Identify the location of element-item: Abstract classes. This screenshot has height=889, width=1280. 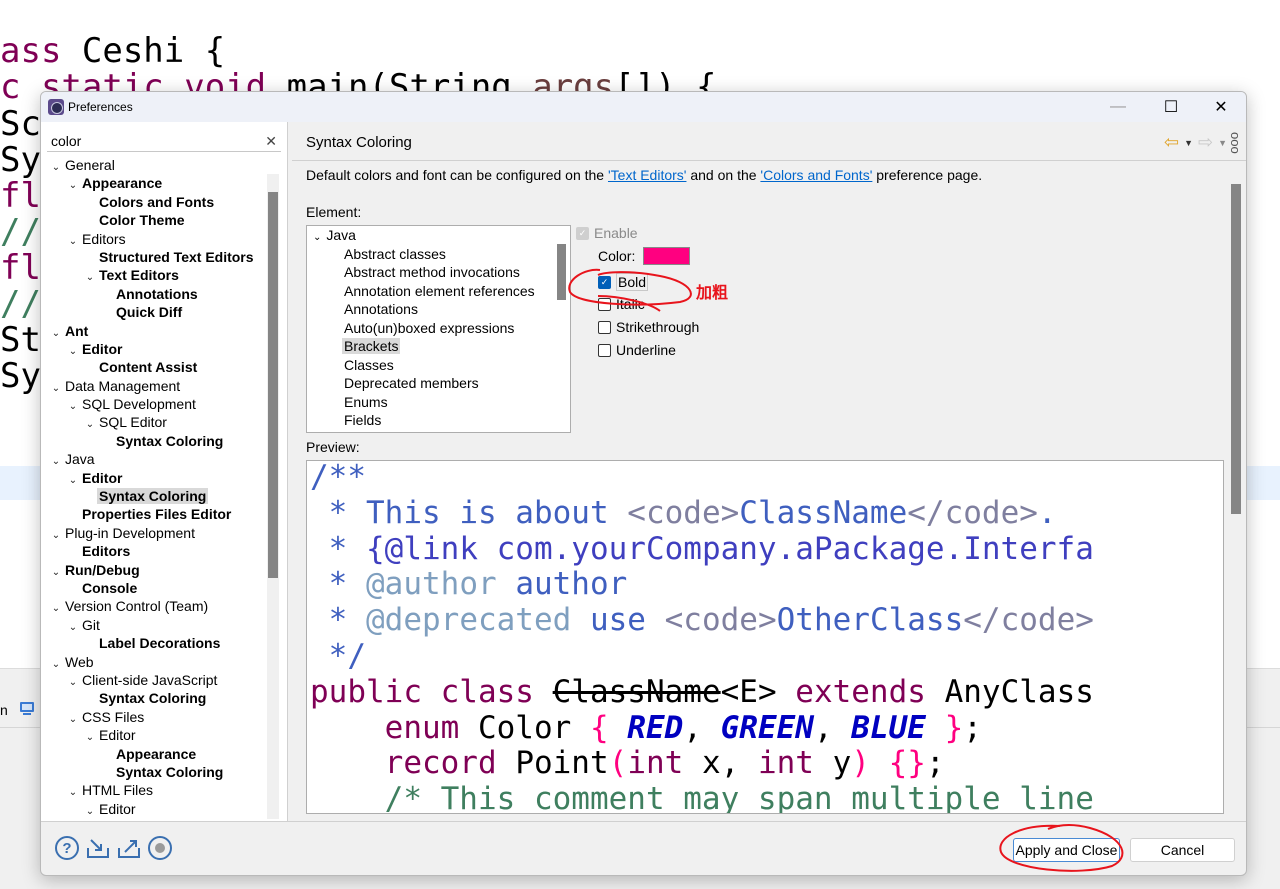
(438, 254).